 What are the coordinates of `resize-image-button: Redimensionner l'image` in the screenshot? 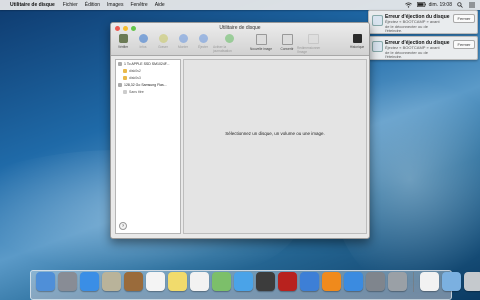 It's located at (313, 44).